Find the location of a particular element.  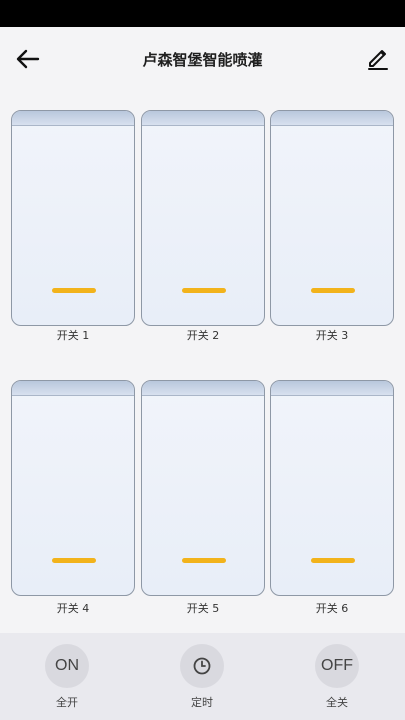

back-button is located at coordinates (28, 59).